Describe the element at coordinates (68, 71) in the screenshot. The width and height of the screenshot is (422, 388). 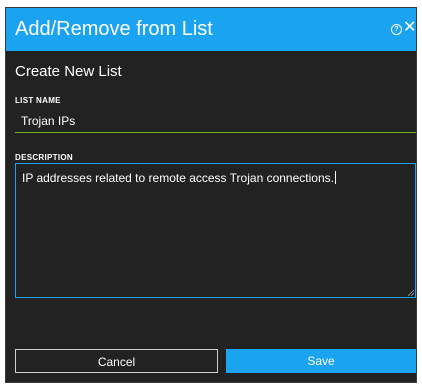
I see `section-title: Create New List` at that location.